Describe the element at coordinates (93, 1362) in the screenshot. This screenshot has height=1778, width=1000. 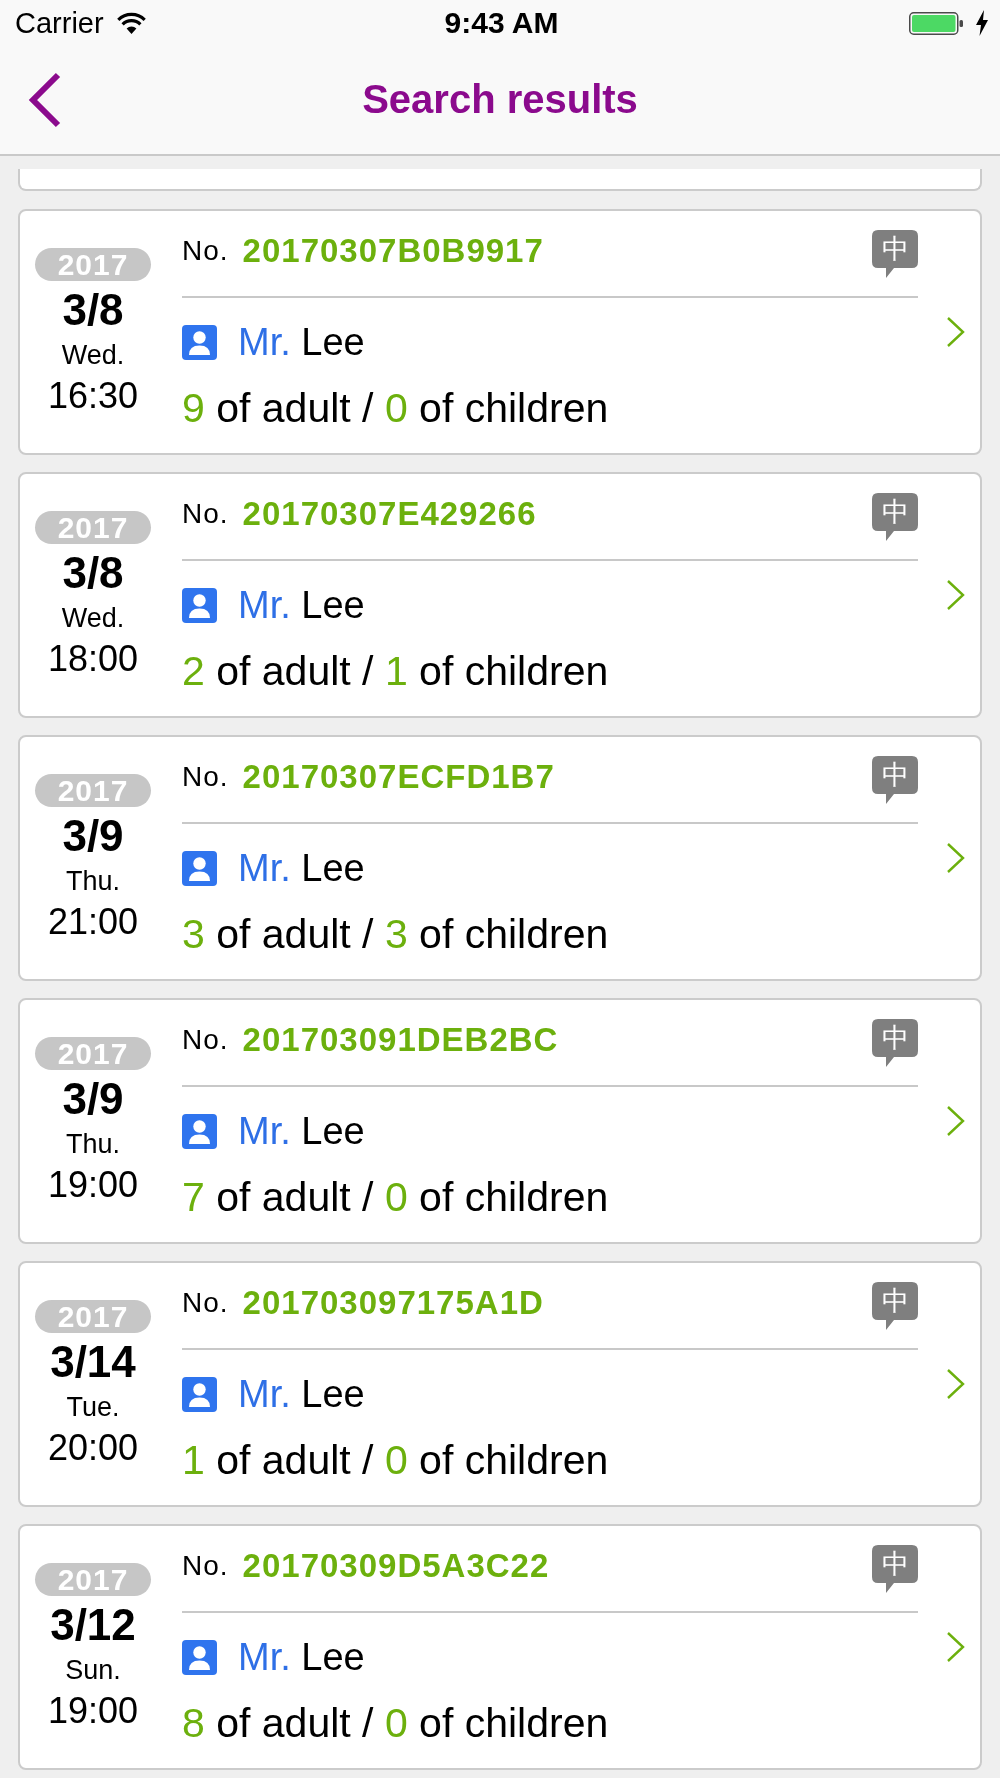
I see `booking-date: 3/14` at that location.